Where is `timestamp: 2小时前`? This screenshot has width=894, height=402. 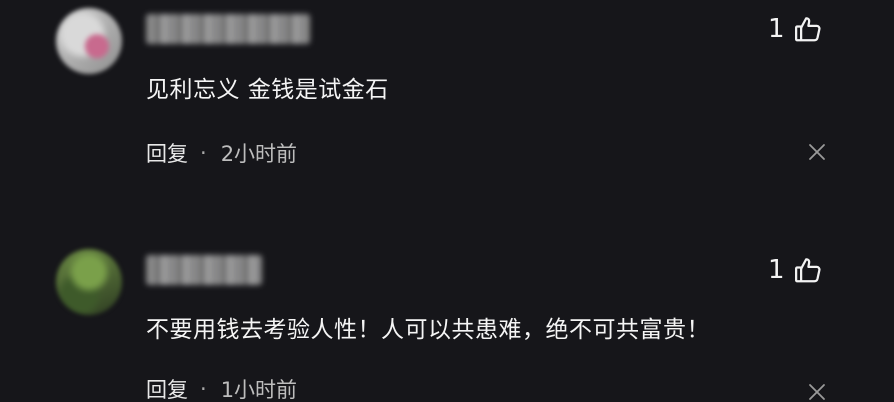 timestamp: 2小时前 is located at coordinates (259, 154).